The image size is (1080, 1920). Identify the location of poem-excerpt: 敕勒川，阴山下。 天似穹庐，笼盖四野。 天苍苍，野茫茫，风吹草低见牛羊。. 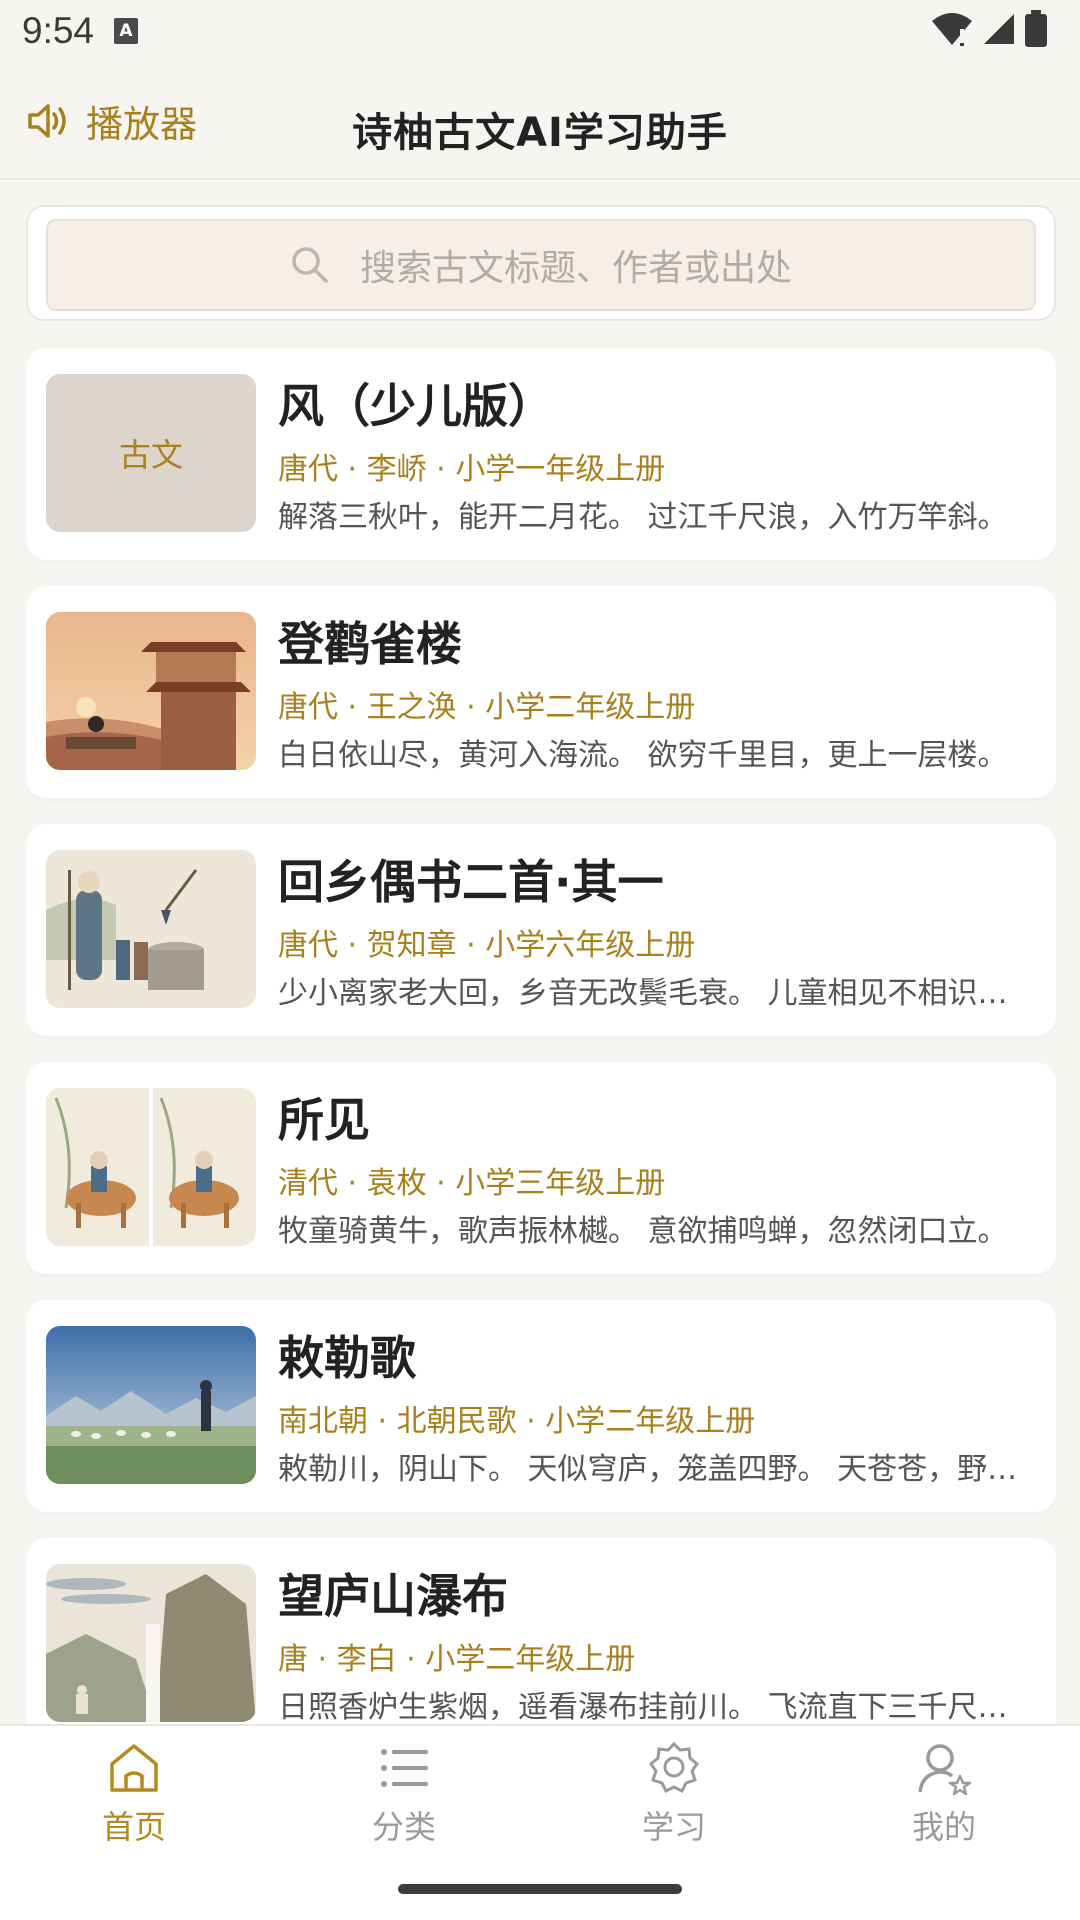
(648, 1469).